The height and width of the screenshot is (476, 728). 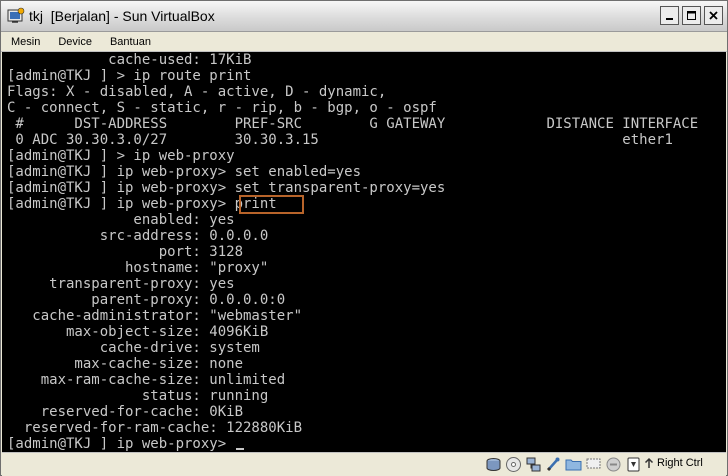 I want to click on virtualization-icon, so click(x=613, y=464).